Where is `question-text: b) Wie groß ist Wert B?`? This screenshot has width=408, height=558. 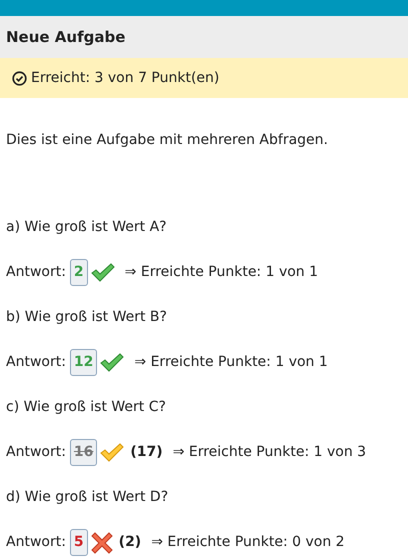 question-text: b) Wie groß ist Wert B? is located at coordinates (86, 317).